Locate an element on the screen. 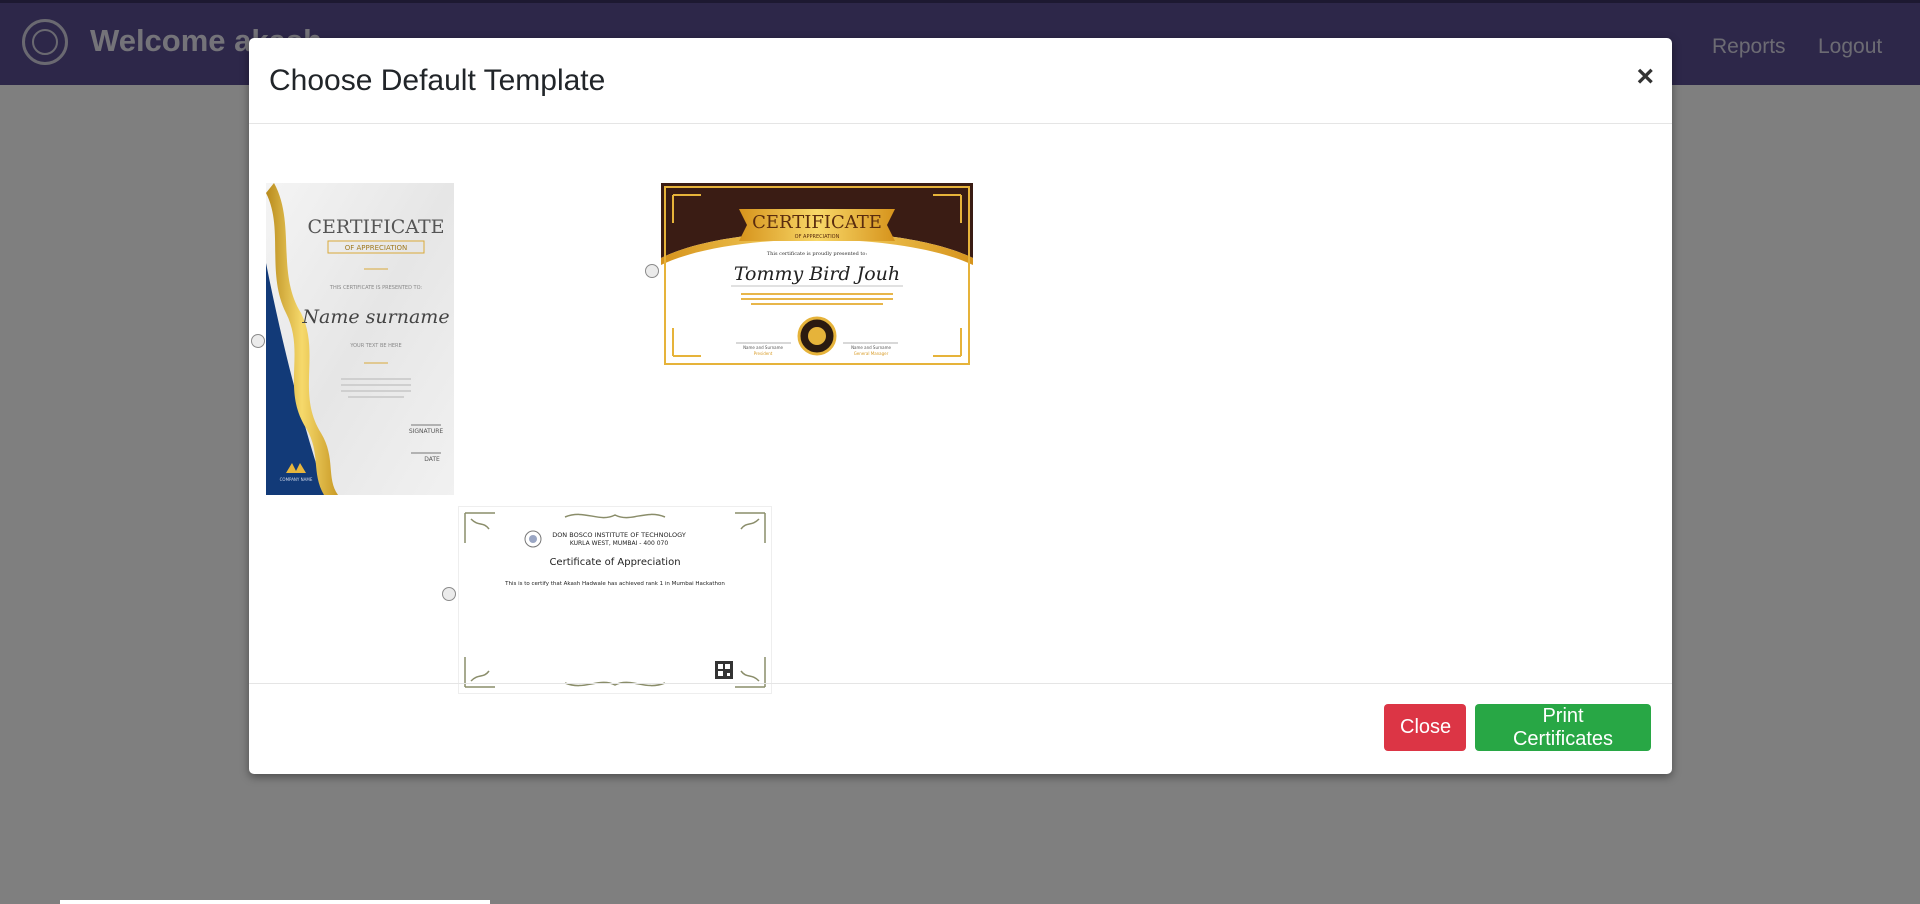 The image size is (1920, 904). modal-header: Choose Default Template × is located at coordinates (960, 81).